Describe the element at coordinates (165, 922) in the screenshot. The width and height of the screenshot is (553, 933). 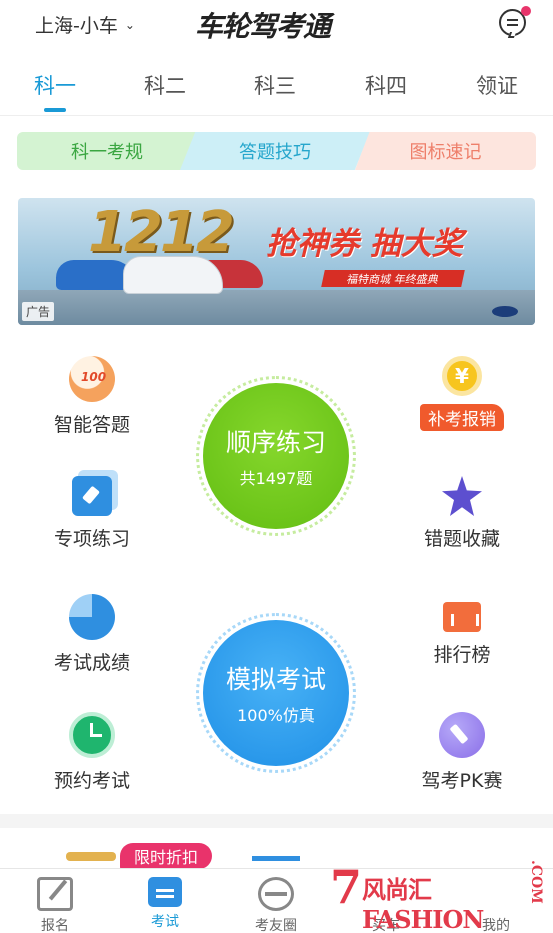
I see `tab-exam-label: 考试` at that location.